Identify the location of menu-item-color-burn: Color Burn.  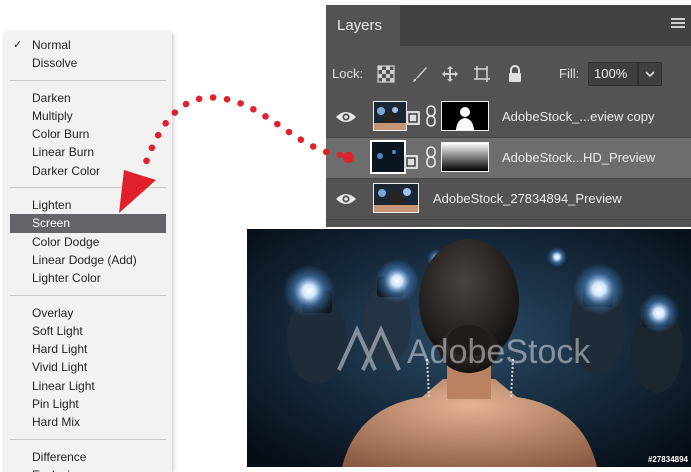
(88, 134).